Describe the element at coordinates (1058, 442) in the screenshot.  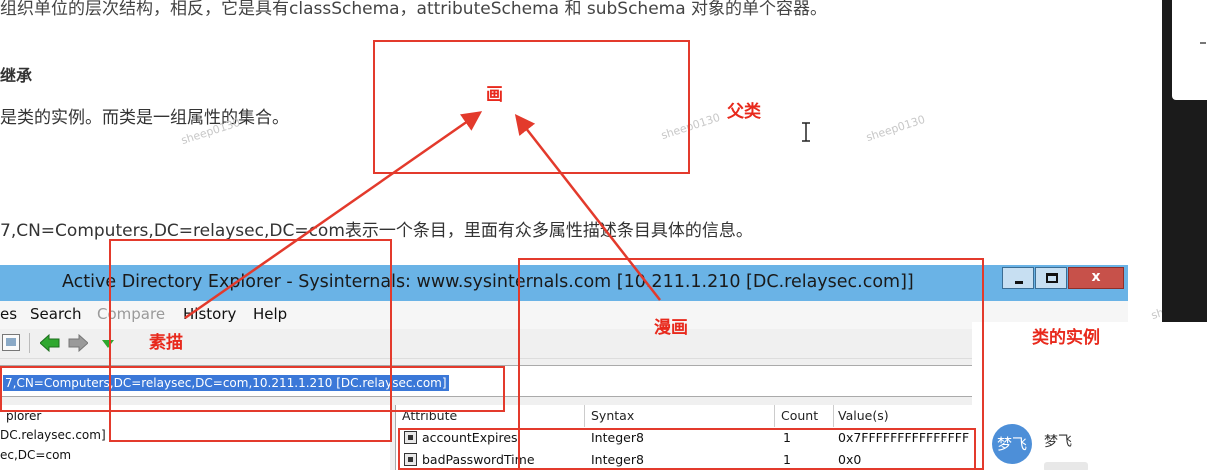
I see `chat-username: 梦飞` at that location.